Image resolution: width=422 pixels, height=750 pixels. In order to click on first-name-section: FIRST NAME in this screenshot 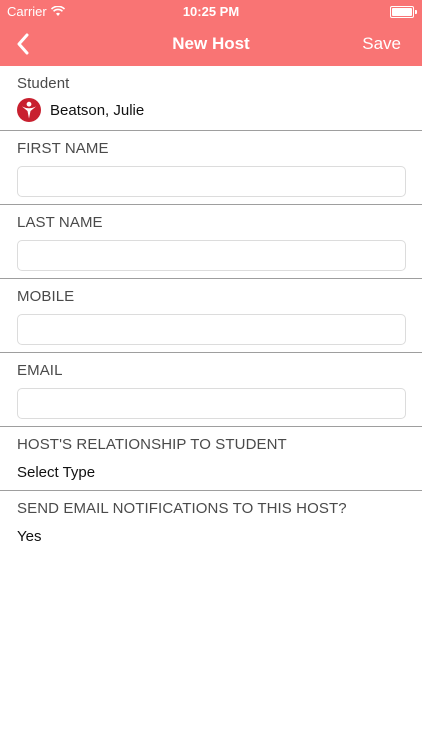, I will do `click(211, 168)`.